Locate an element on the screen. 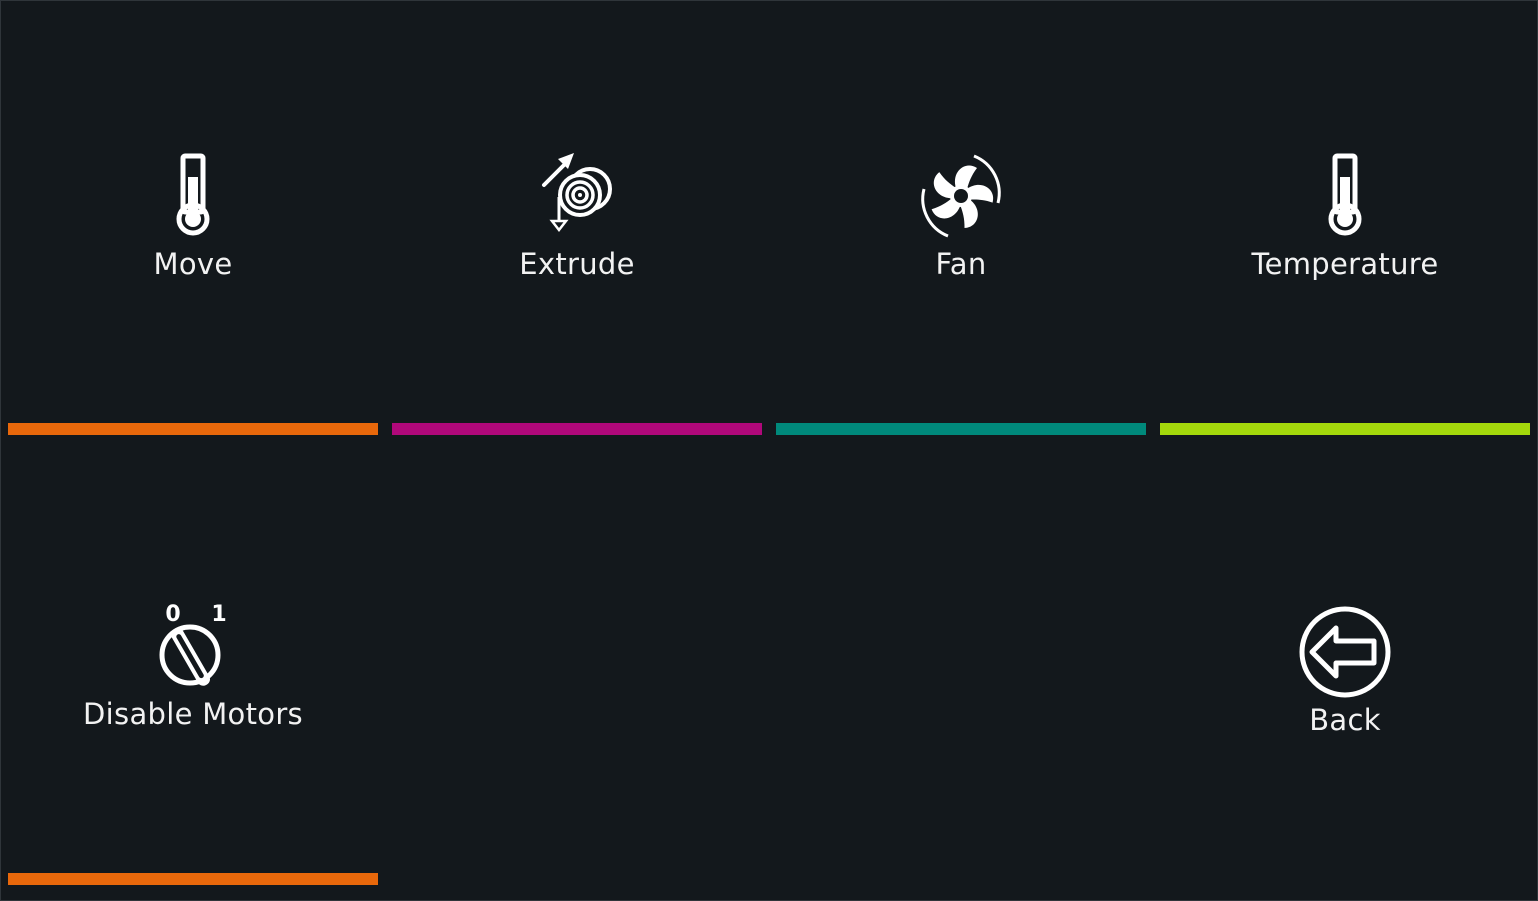  move-accent-bar is located at coordinates (193, 429).